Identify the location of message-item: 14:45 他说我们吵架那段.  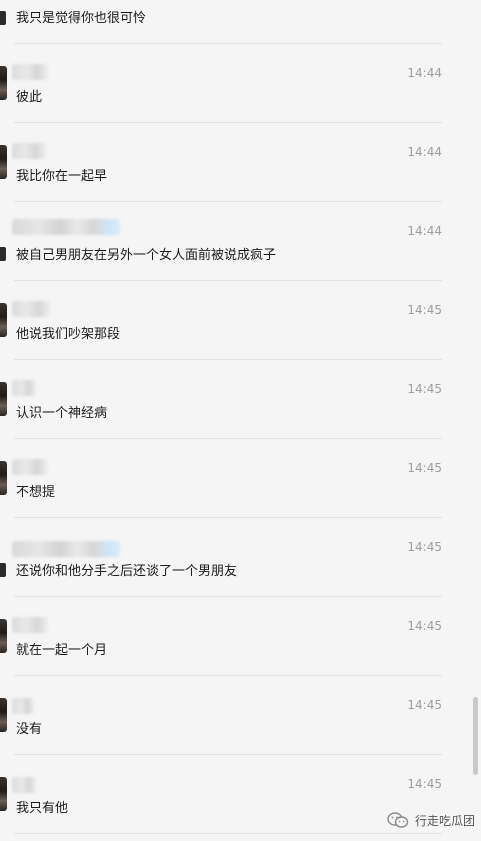
(235, 320).